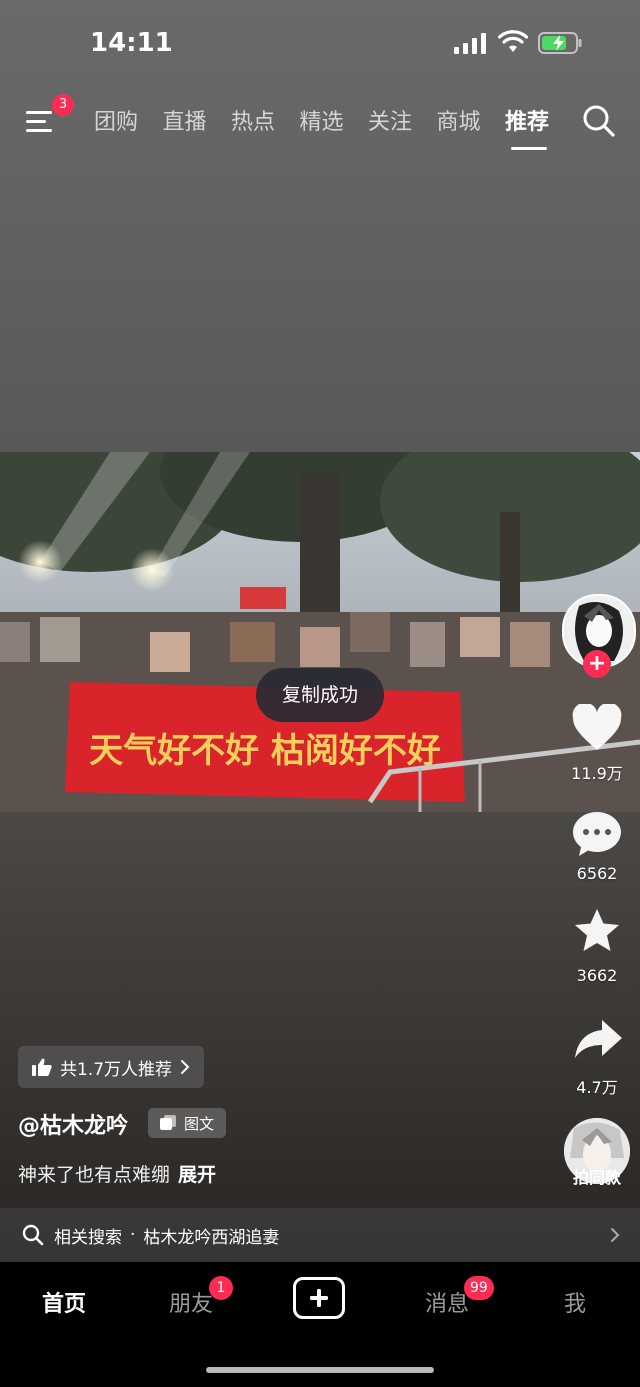  Describe the element at coordinates (265, 751) in the screenshot. I see `banner-text: 天气好不好 枯阅好不好` at that location.